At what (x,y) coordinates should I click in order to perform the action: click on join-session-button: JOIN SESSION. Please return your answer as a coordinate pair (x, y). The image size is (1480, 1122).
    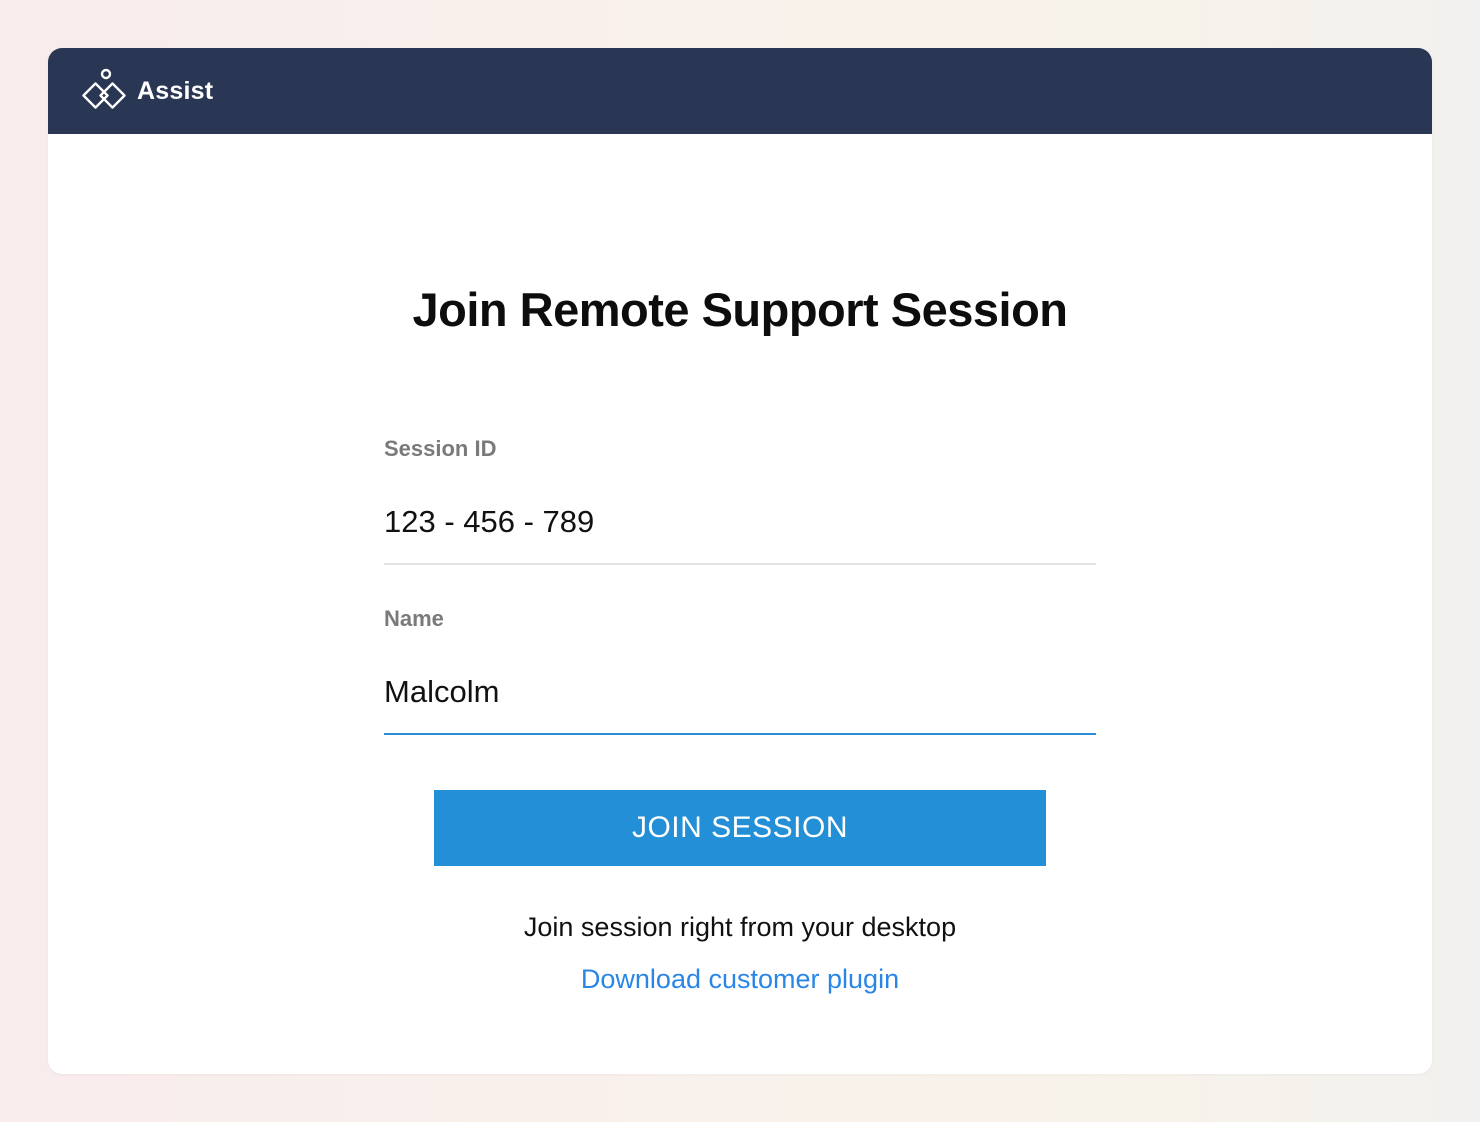
    Looking at the image, I should click on (740, 828).